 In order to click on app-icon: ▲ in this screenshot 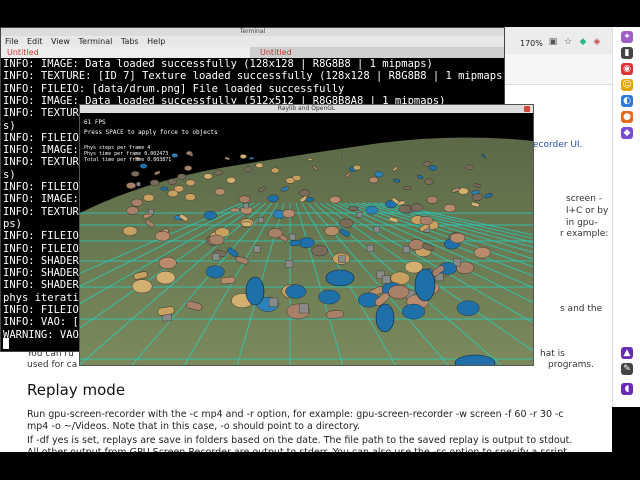, I will do `click(627, 353)`.